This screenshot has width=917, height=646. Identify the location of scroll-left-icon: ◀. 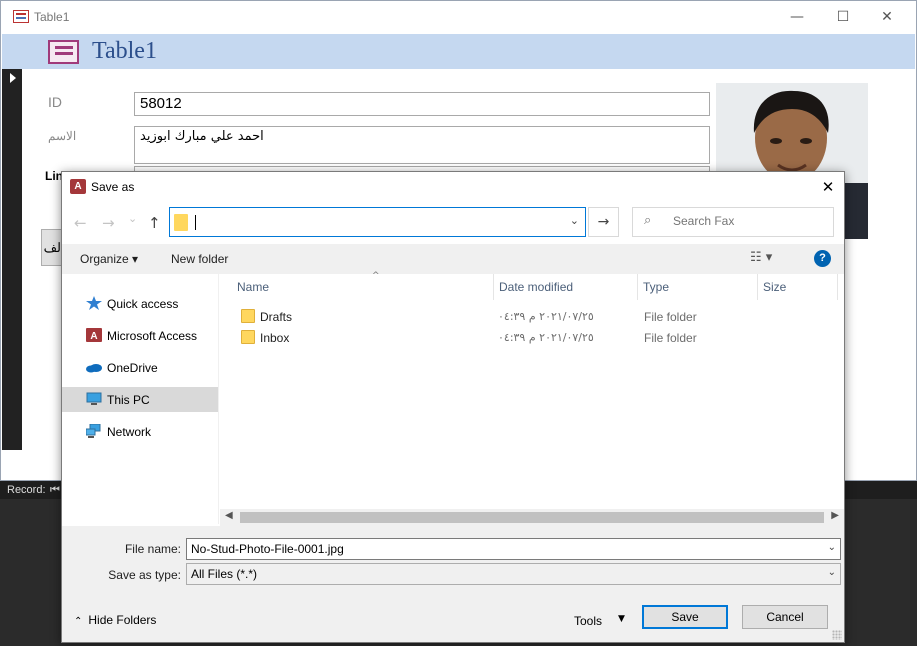
(229, 515).